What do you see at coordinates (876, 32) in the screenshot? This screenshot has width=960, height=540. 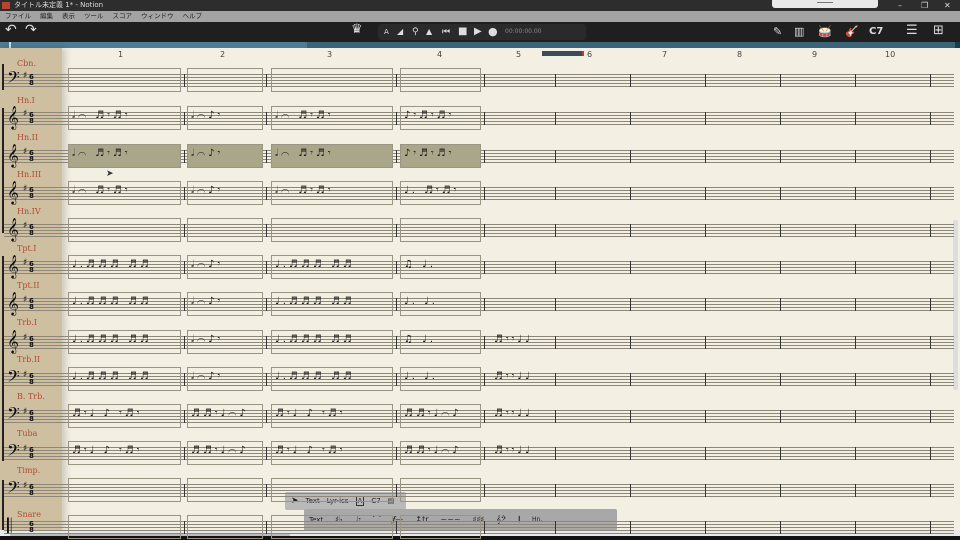 I see `chord-library-button: C7` at bounding box center [876, 32].